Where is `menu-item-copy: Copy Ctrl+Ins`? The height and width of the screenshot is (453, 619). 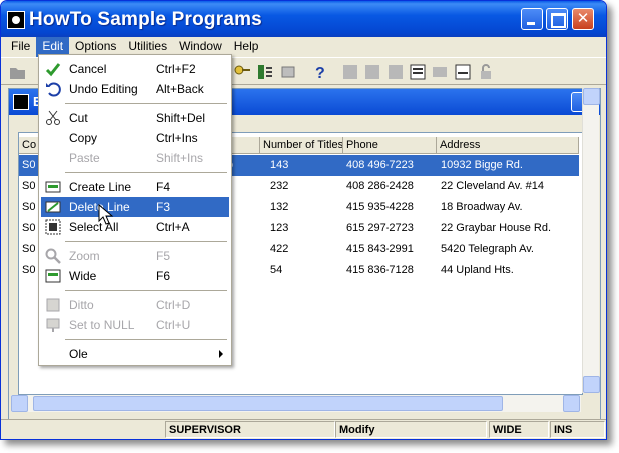 menu-item-copy: Copy Ctrl+Ins is located at coordinates (135, 138).